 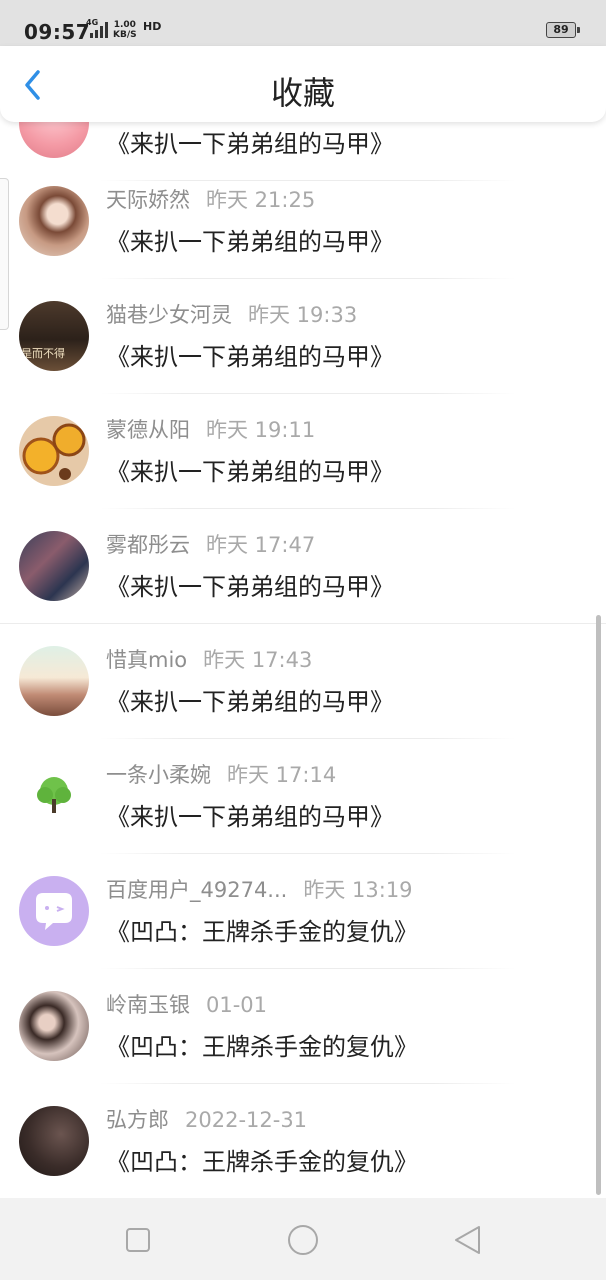 What do you see at coordinates (302, 93) in the screenshot?
I see `page-title: 收藏` at bounding box center [302, 93].